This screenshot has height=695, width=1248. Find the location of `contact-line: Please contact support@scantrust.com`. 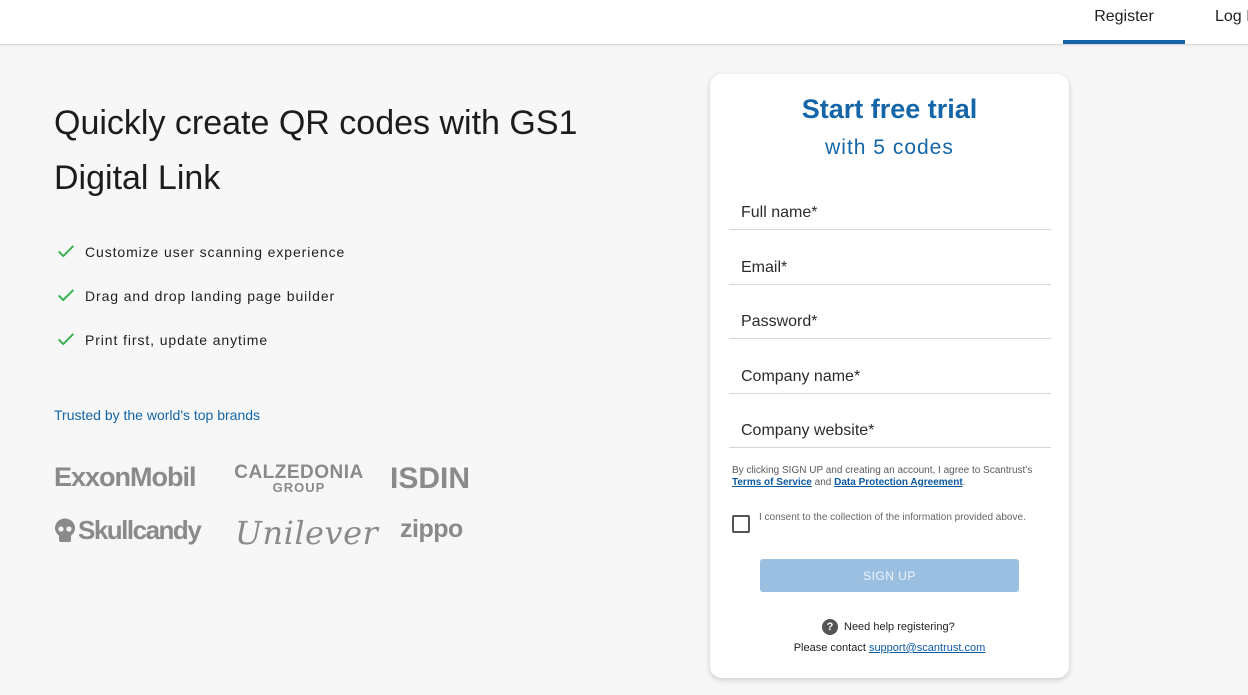

contact-line: Please contact support@scantrust.com is located at coordinates (889, 648).